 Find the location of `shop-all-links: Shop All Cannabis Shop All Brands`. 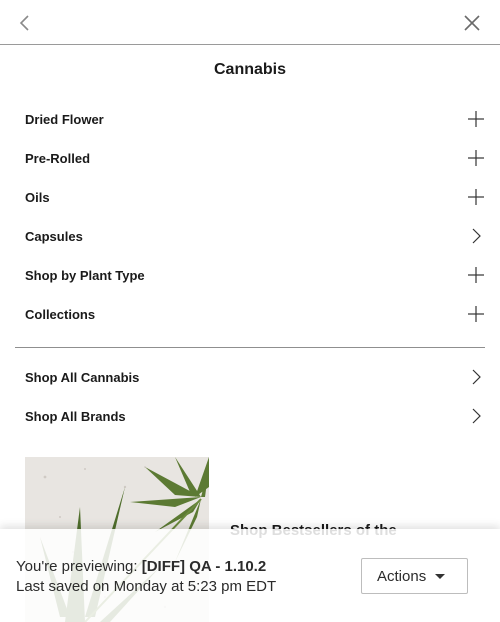

shop-all-links: Shop All Cannabis Shop All Brands is located at coordinates (250, 397).